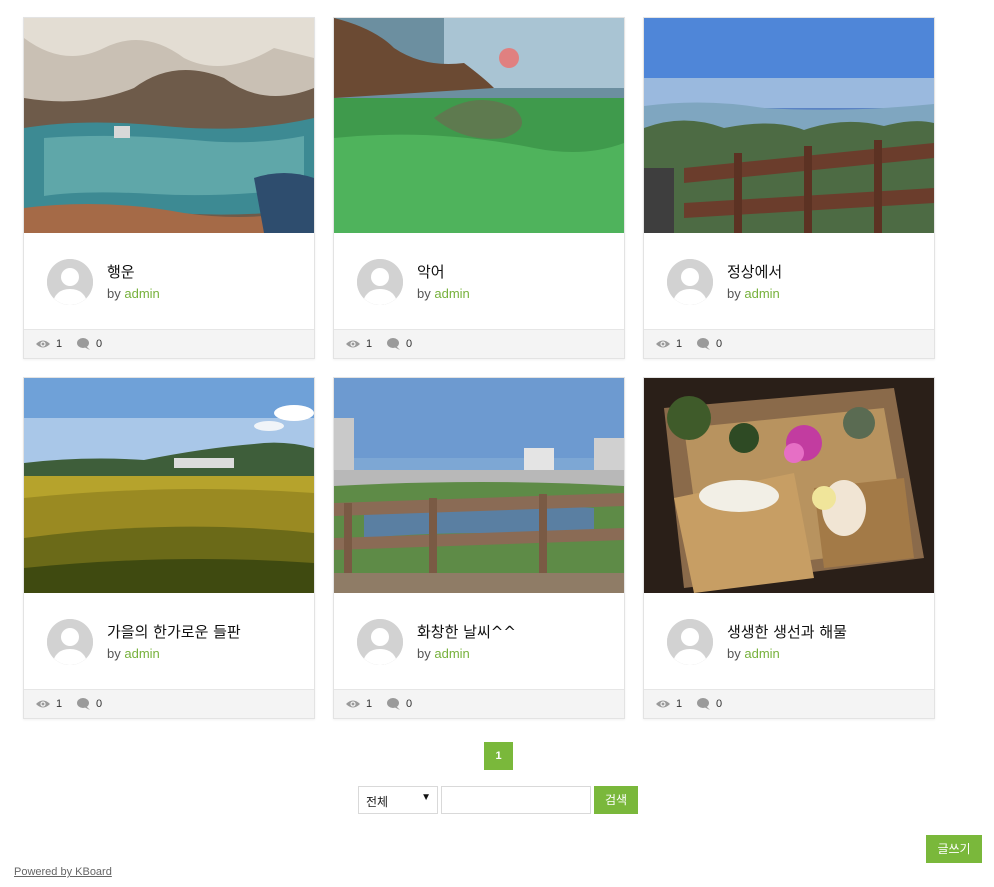 The width and height of the screenshot is (994, 887). What do you see at coordinates (616, 800) in the screenshot?
I see `search-button: 검색` at bounding box center [616, 800].